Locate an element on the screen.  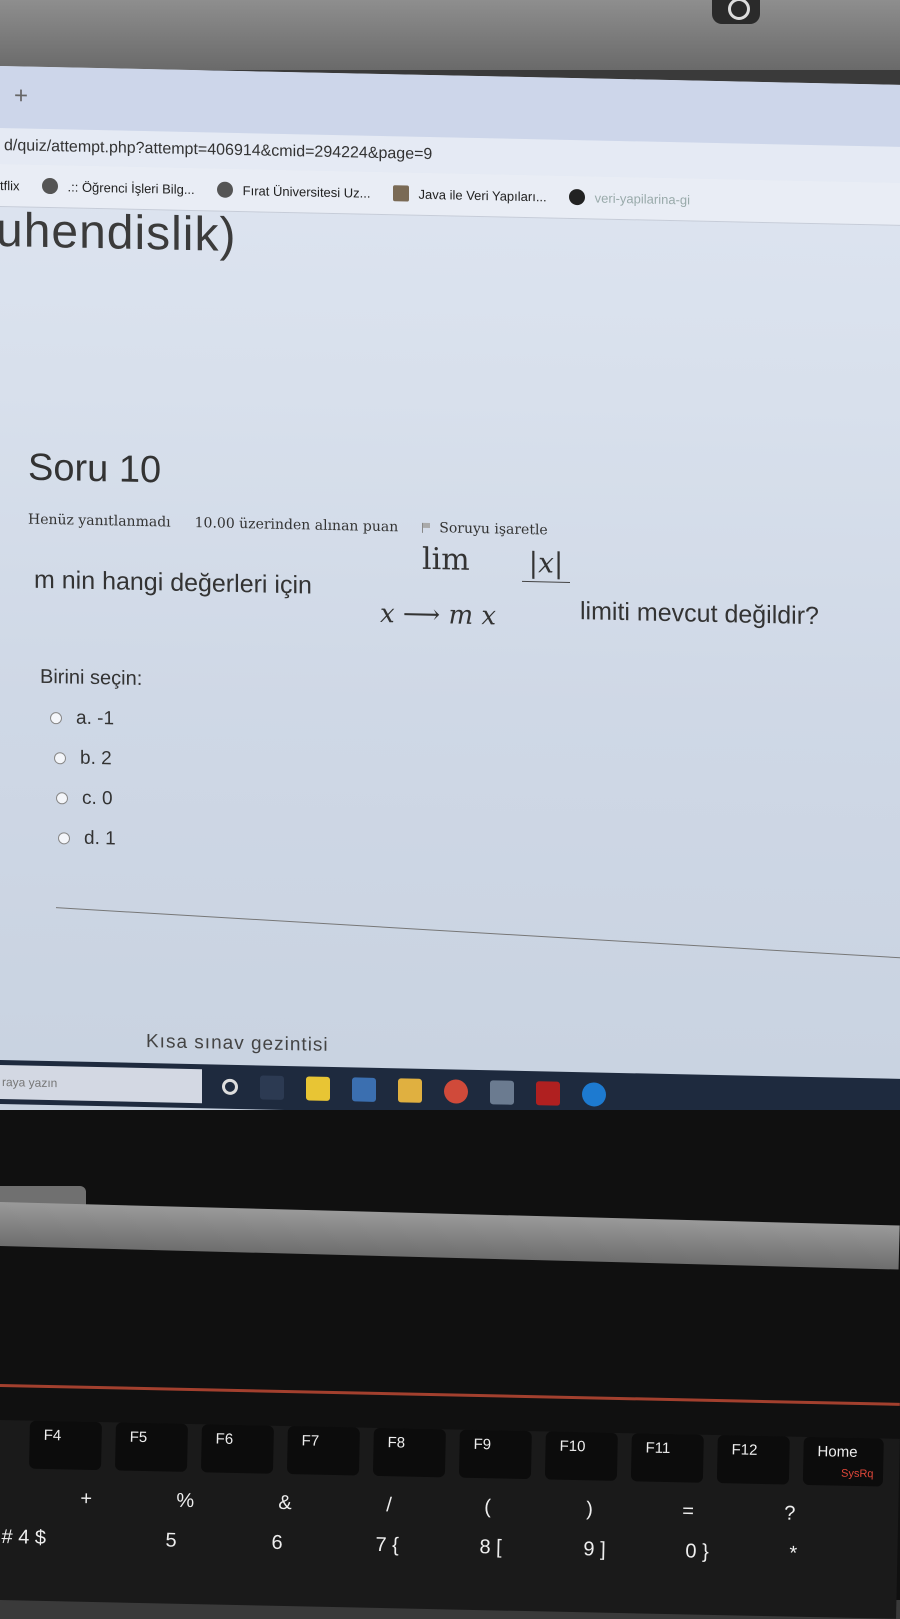
key-asterisk: * is located at coordinates (793, 1554).